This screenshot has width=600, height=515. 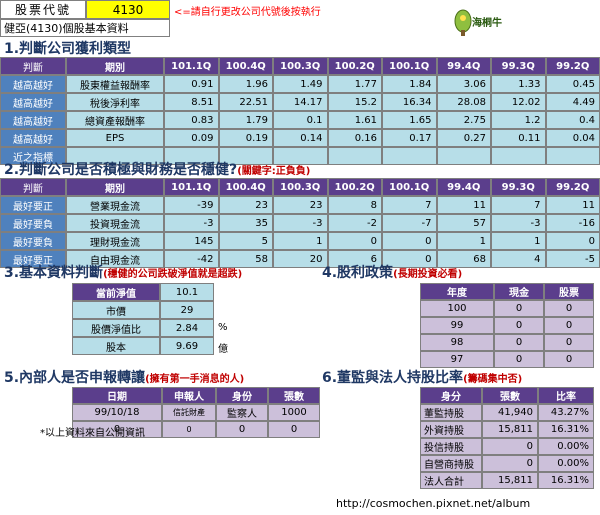 What do you see at coordinates (487, 23) in the screenshot?
I see `logo-text: 海桐牛` at bounding box center [487, 23].